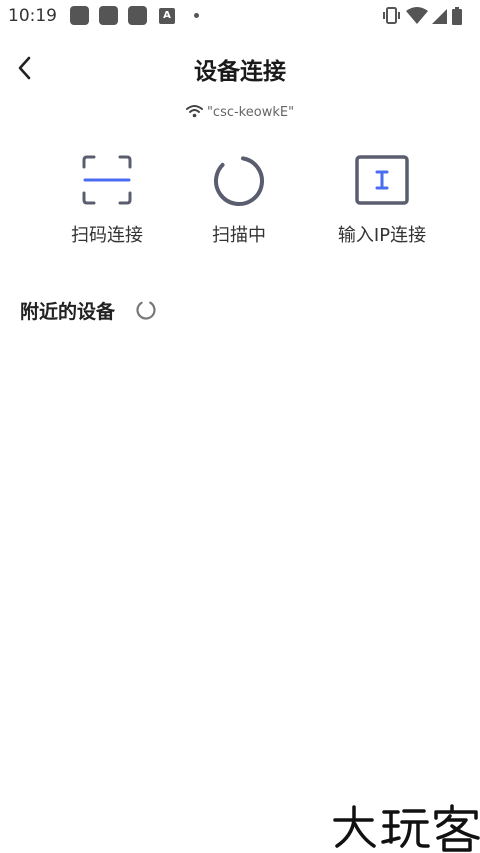  What do you see at coordinates (240, 17) in the screenshot?
I see `status-bar: 10:19 A` at bounding box center [240, 17].